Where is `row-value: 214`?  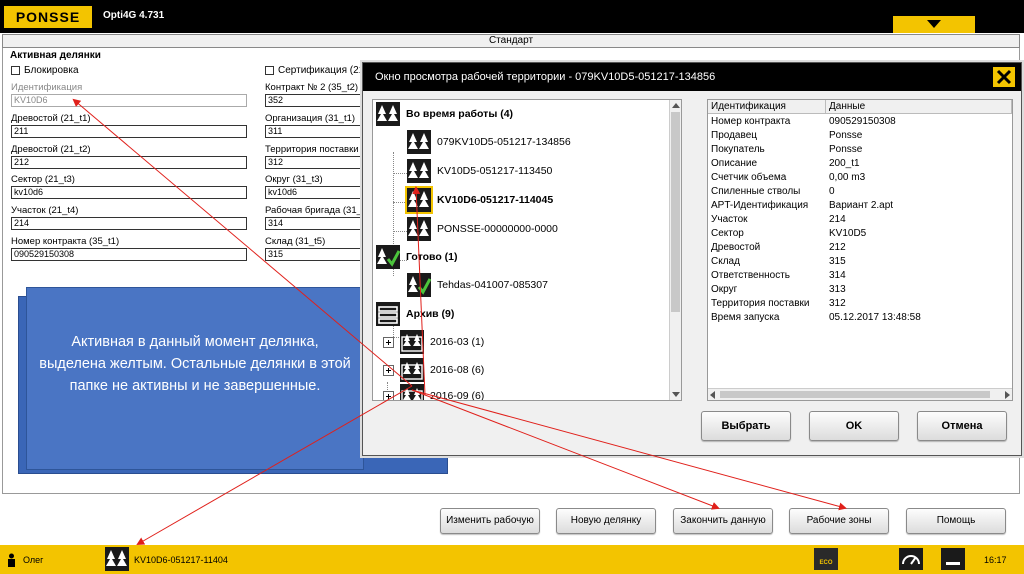 row-value: 214 is located at coordinates (837, 219).